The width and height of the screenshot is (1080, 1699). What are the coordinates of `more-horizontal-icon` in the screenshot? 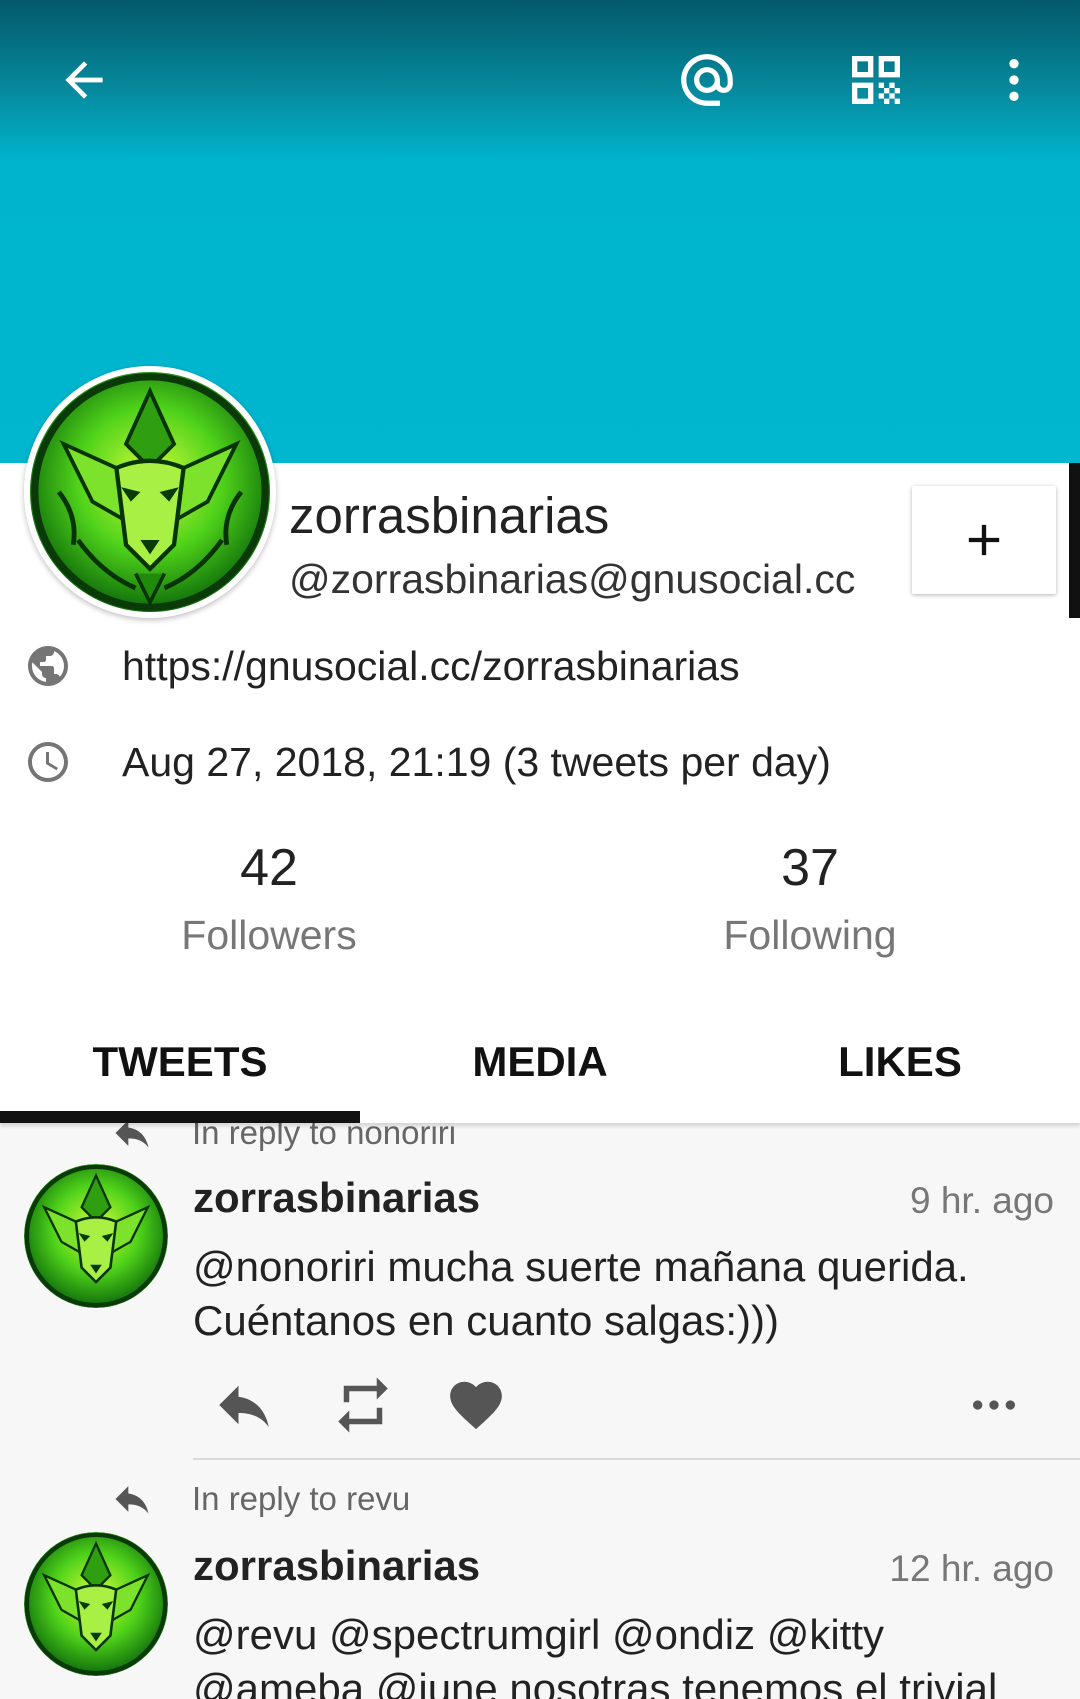 It's located at (994, 1405).